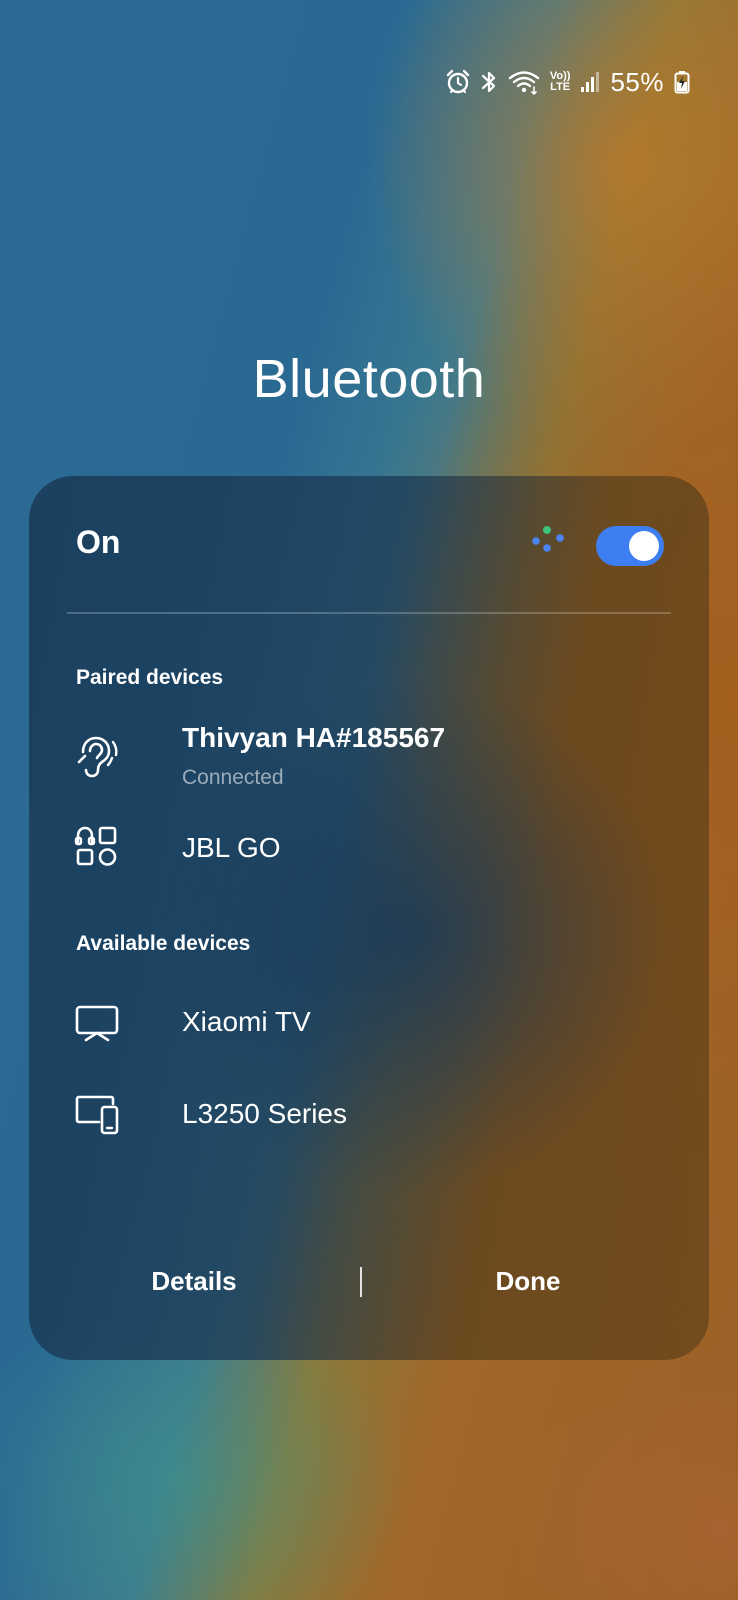 This screenshot has height=1600, width=738. I want to click on device-row-thivyan-ha: Thivyan HA#185567 Connected, so click(369, 756).